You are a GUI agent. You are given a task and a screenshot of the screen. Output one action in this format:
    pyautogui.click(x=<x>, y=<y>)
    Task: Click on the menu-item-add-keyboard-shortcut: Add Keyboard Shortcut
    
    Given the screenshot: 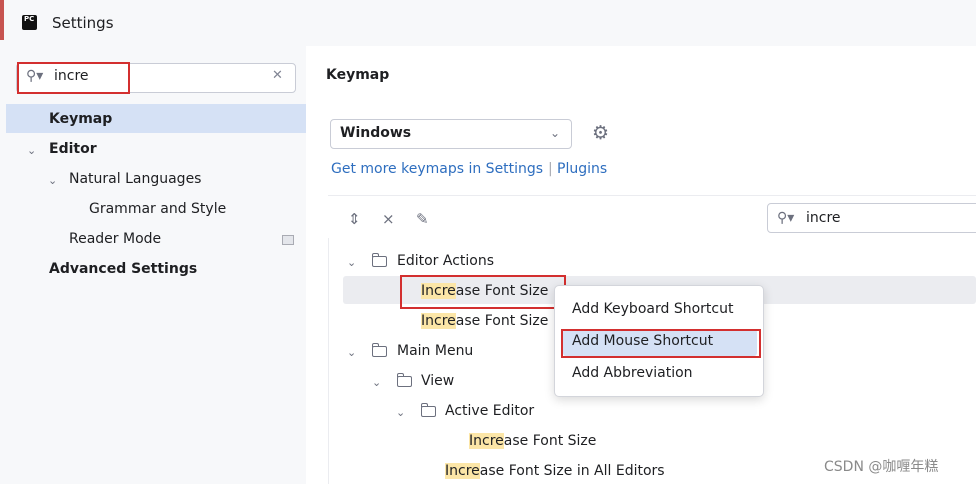 What is the action you would take?
    pyautogui.click(x=652, y=309)
    